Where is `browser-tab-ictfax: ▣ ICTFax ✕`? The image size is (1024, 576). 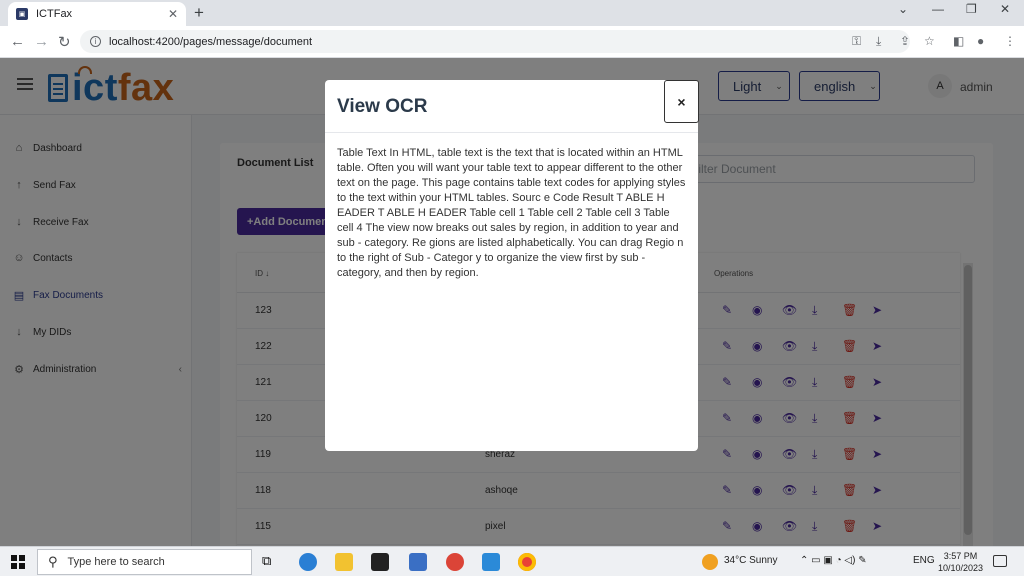 browser-tab-ictfax: ▣ ICTFax ✕ is located at coordinates (97, 14).